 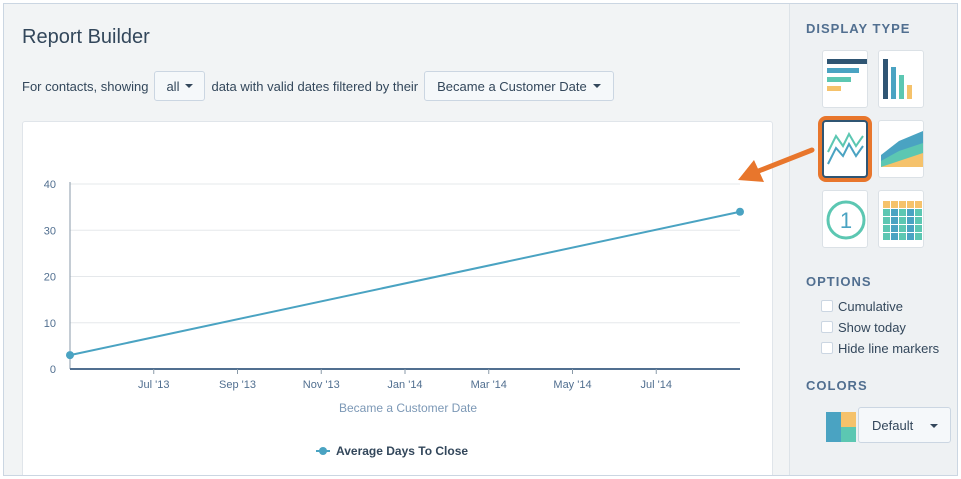 I want to click on legend-marker, so click(x=323, y=451).